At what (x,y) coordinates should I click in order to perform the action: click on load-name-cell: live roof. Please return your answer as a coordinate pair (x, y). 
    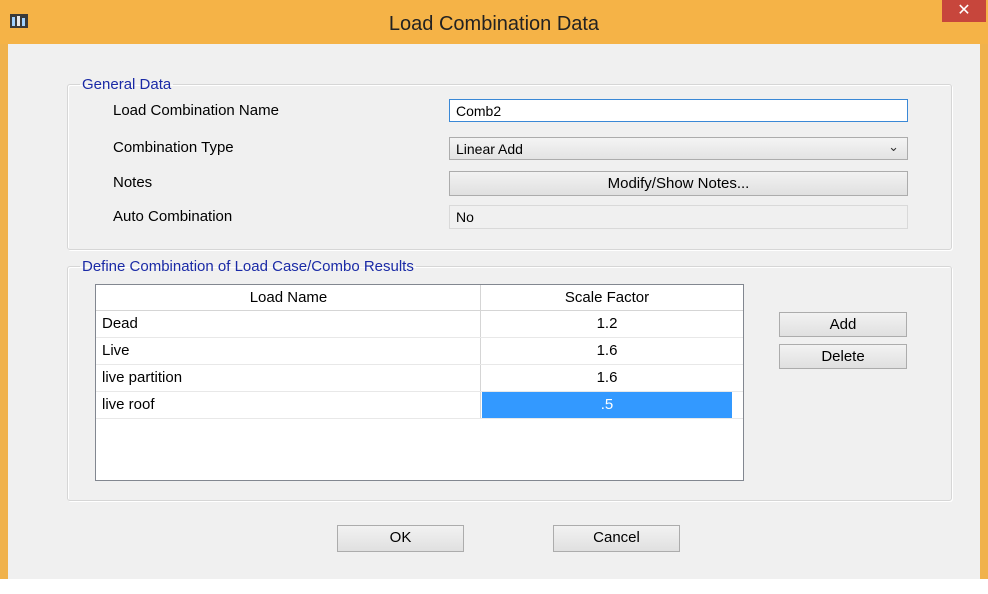
    Looking at the image, I should click on (128, 404).